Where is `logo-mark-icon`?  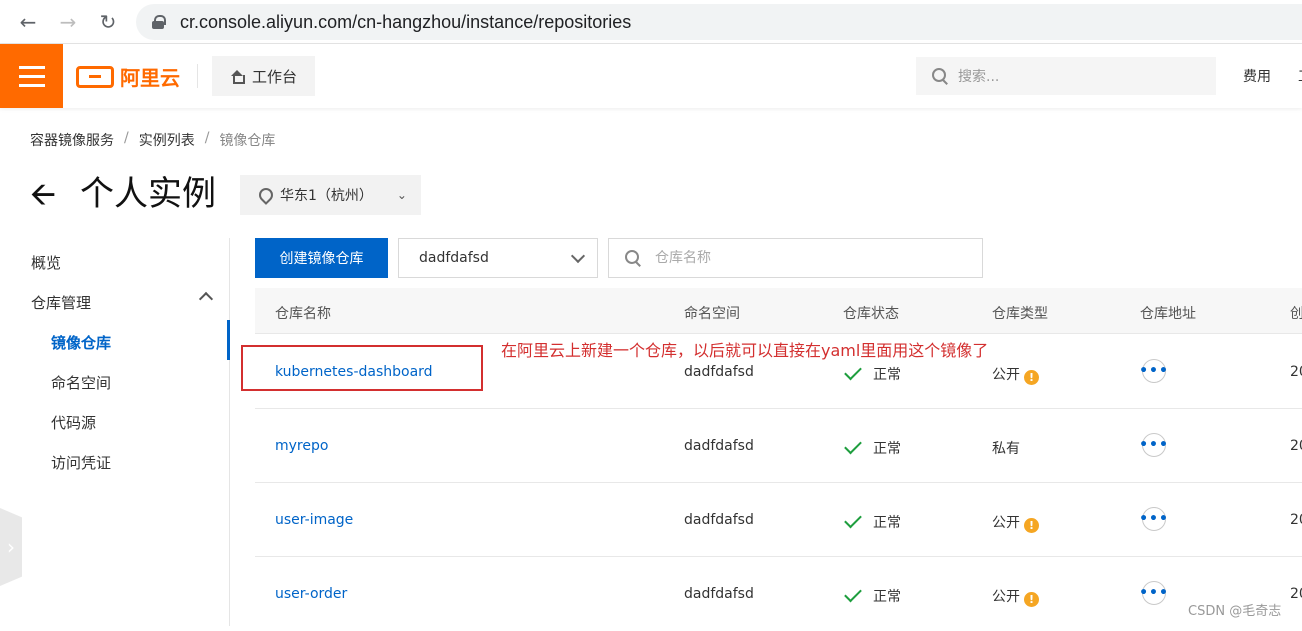
logo-mark-icon is located at coordinates (95, 76).